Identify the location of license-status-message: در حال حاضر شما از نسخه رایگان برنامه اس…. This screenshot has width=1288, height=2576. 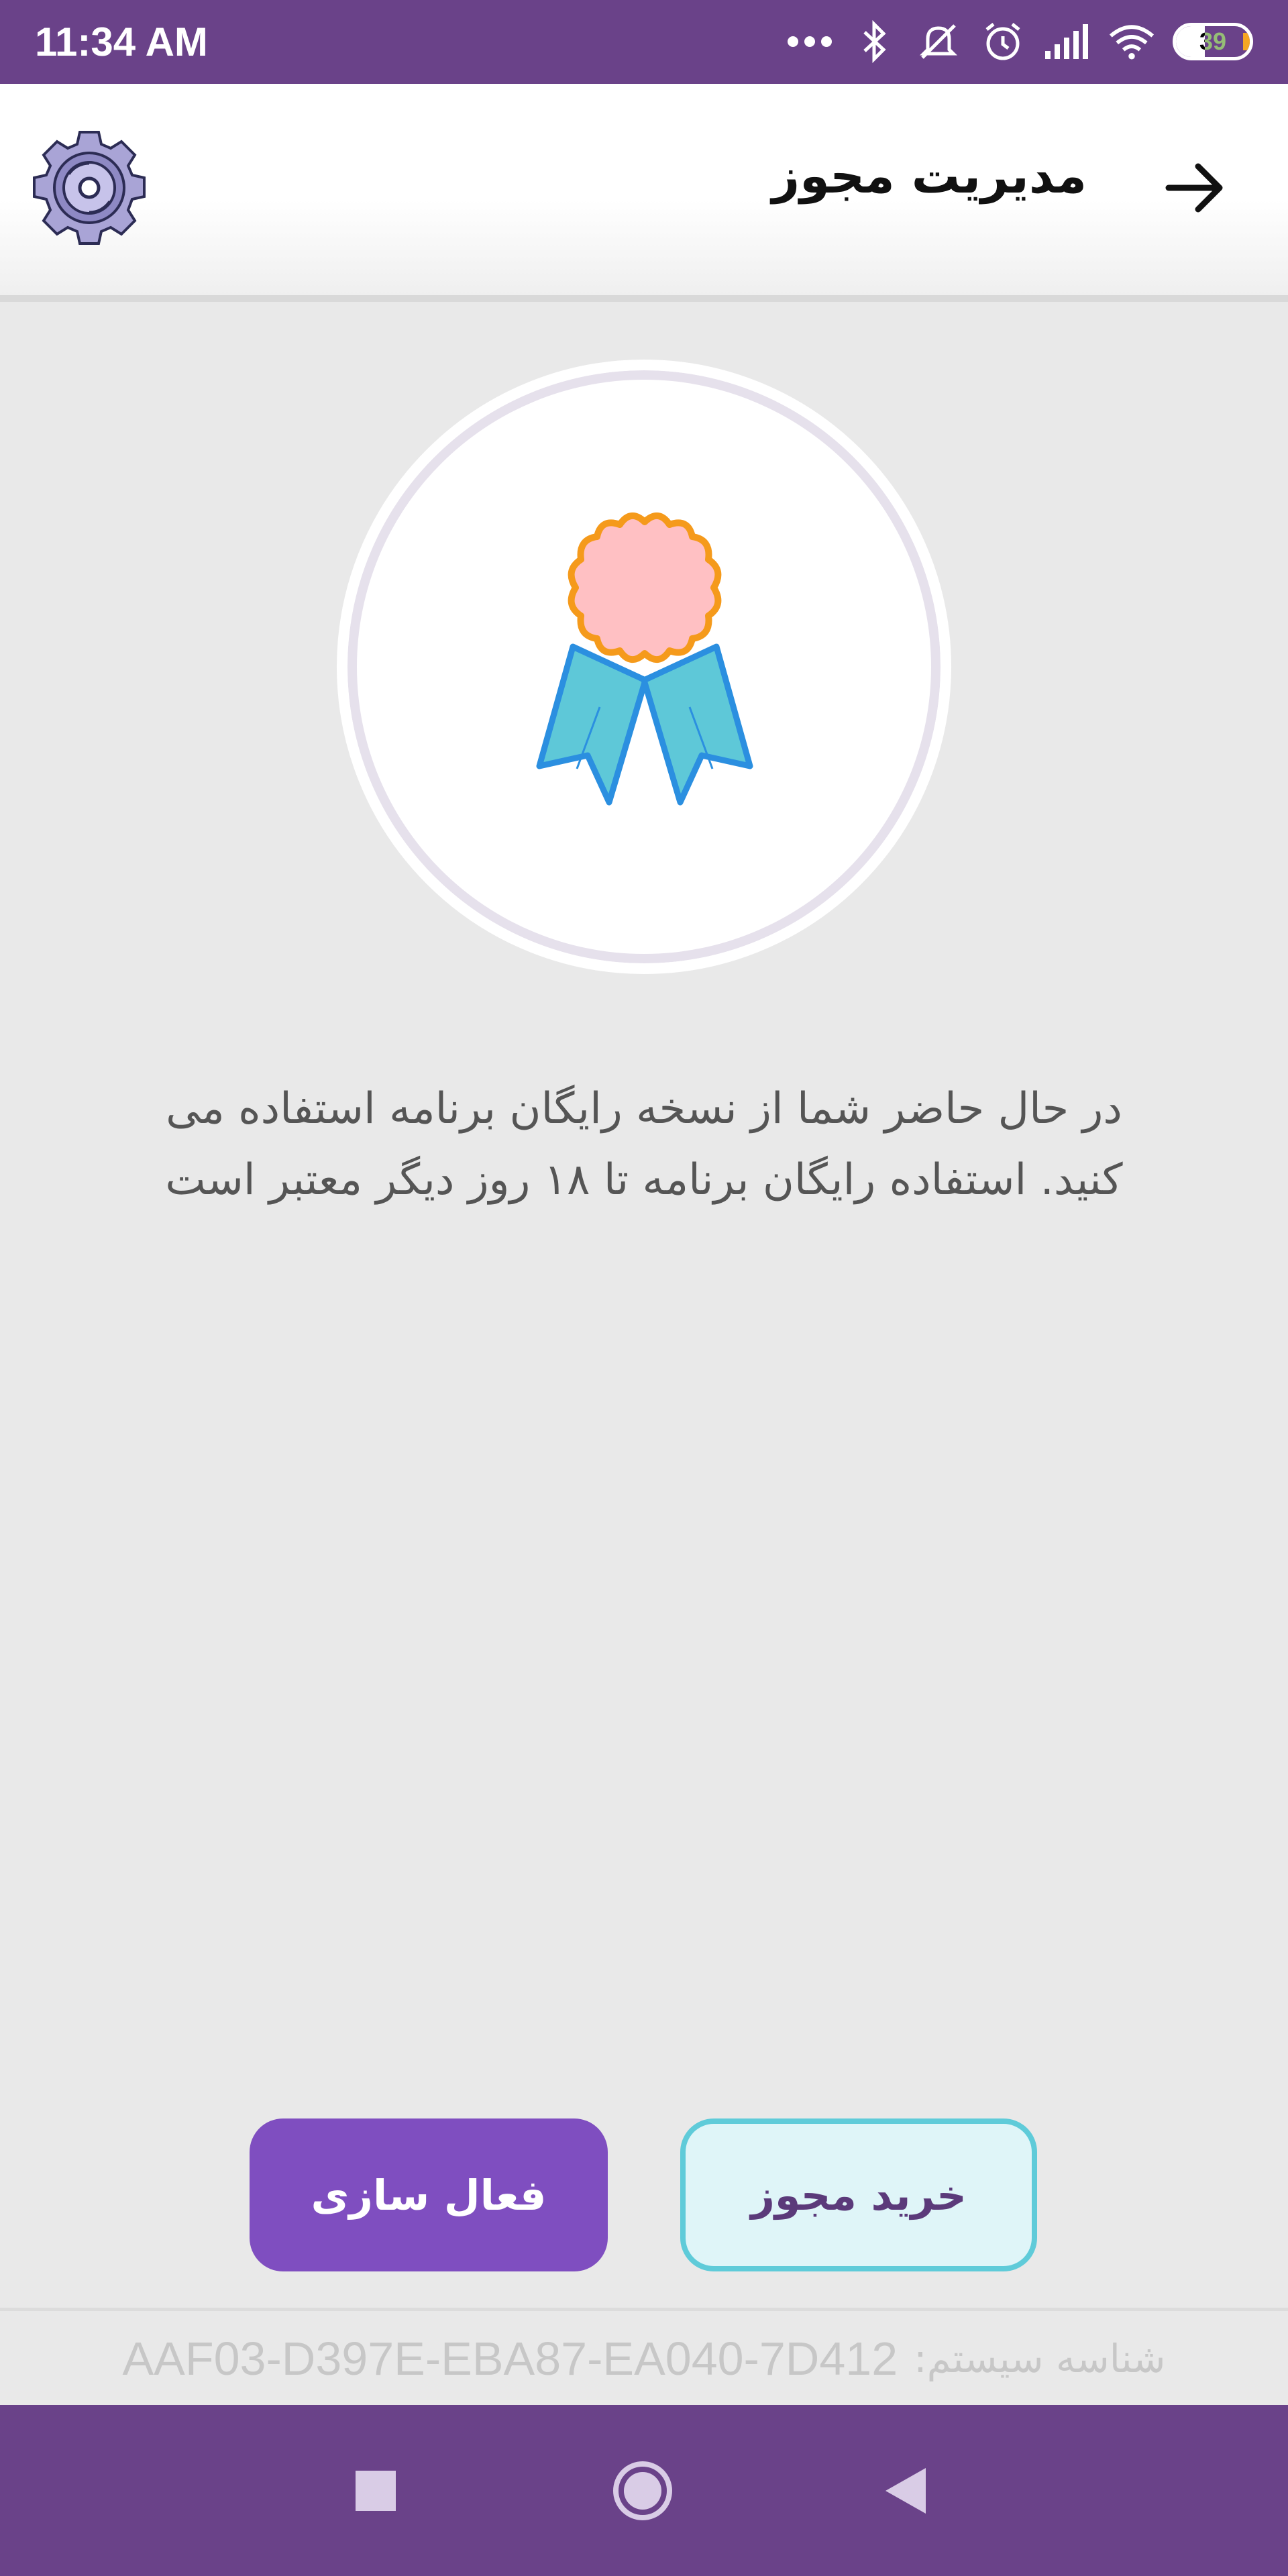
(644, 1144).